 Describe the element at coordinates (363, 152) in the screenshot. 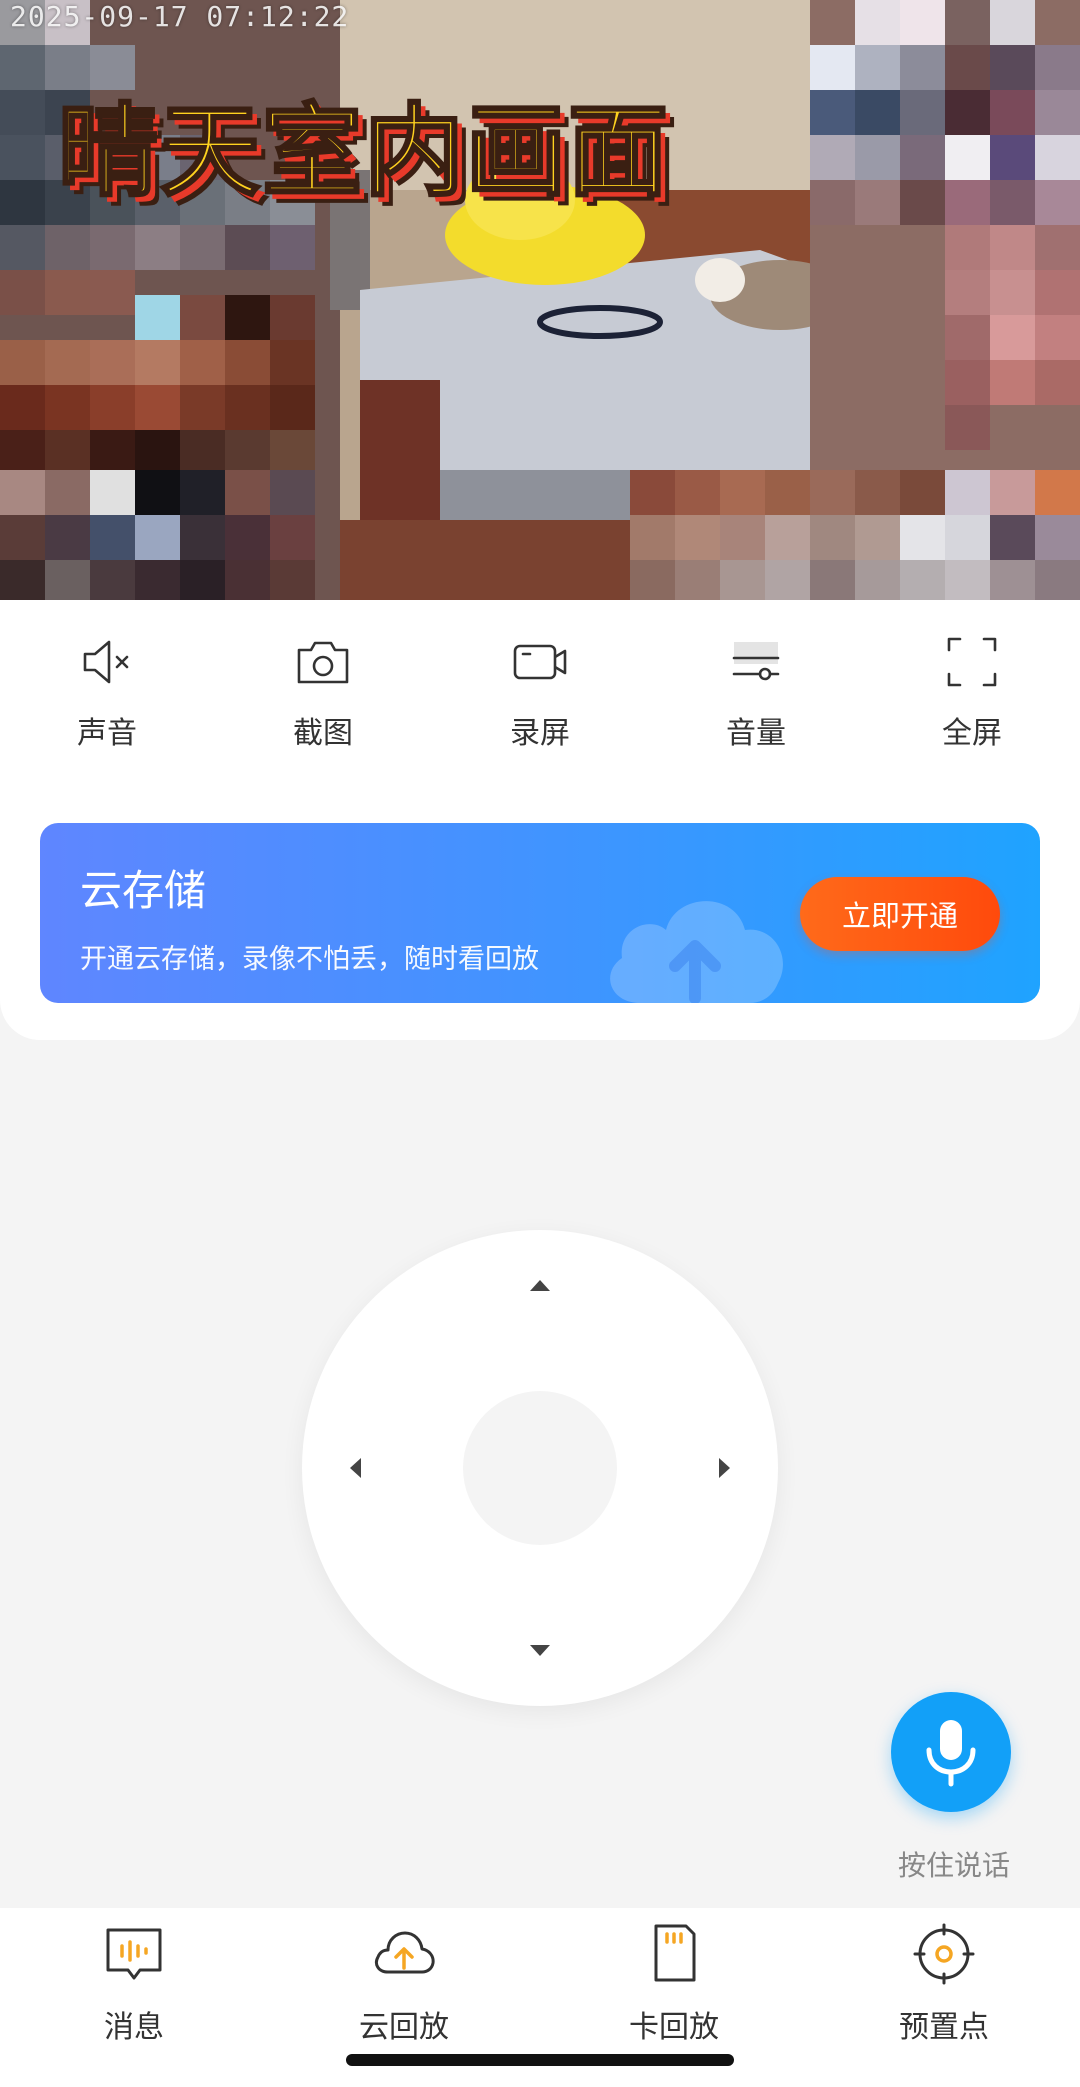

I see `video-overlay-caption: 晴天室内画面` at that location.